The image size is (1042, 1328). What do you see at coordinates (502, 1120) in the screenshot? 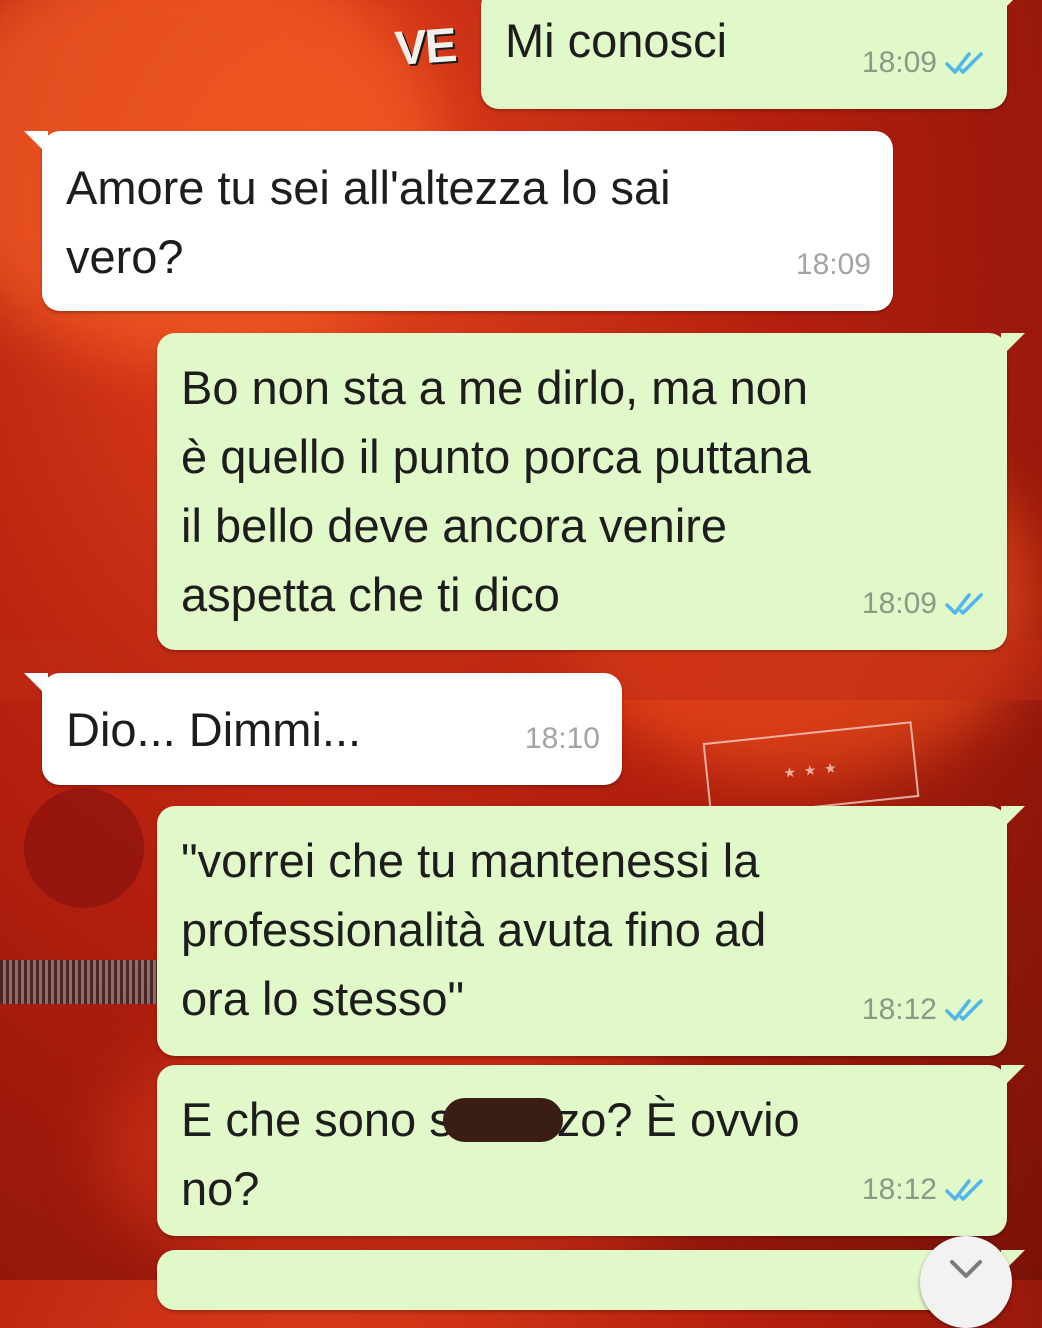
I see `redaction-scribble` at bounding box center [502, 1120].